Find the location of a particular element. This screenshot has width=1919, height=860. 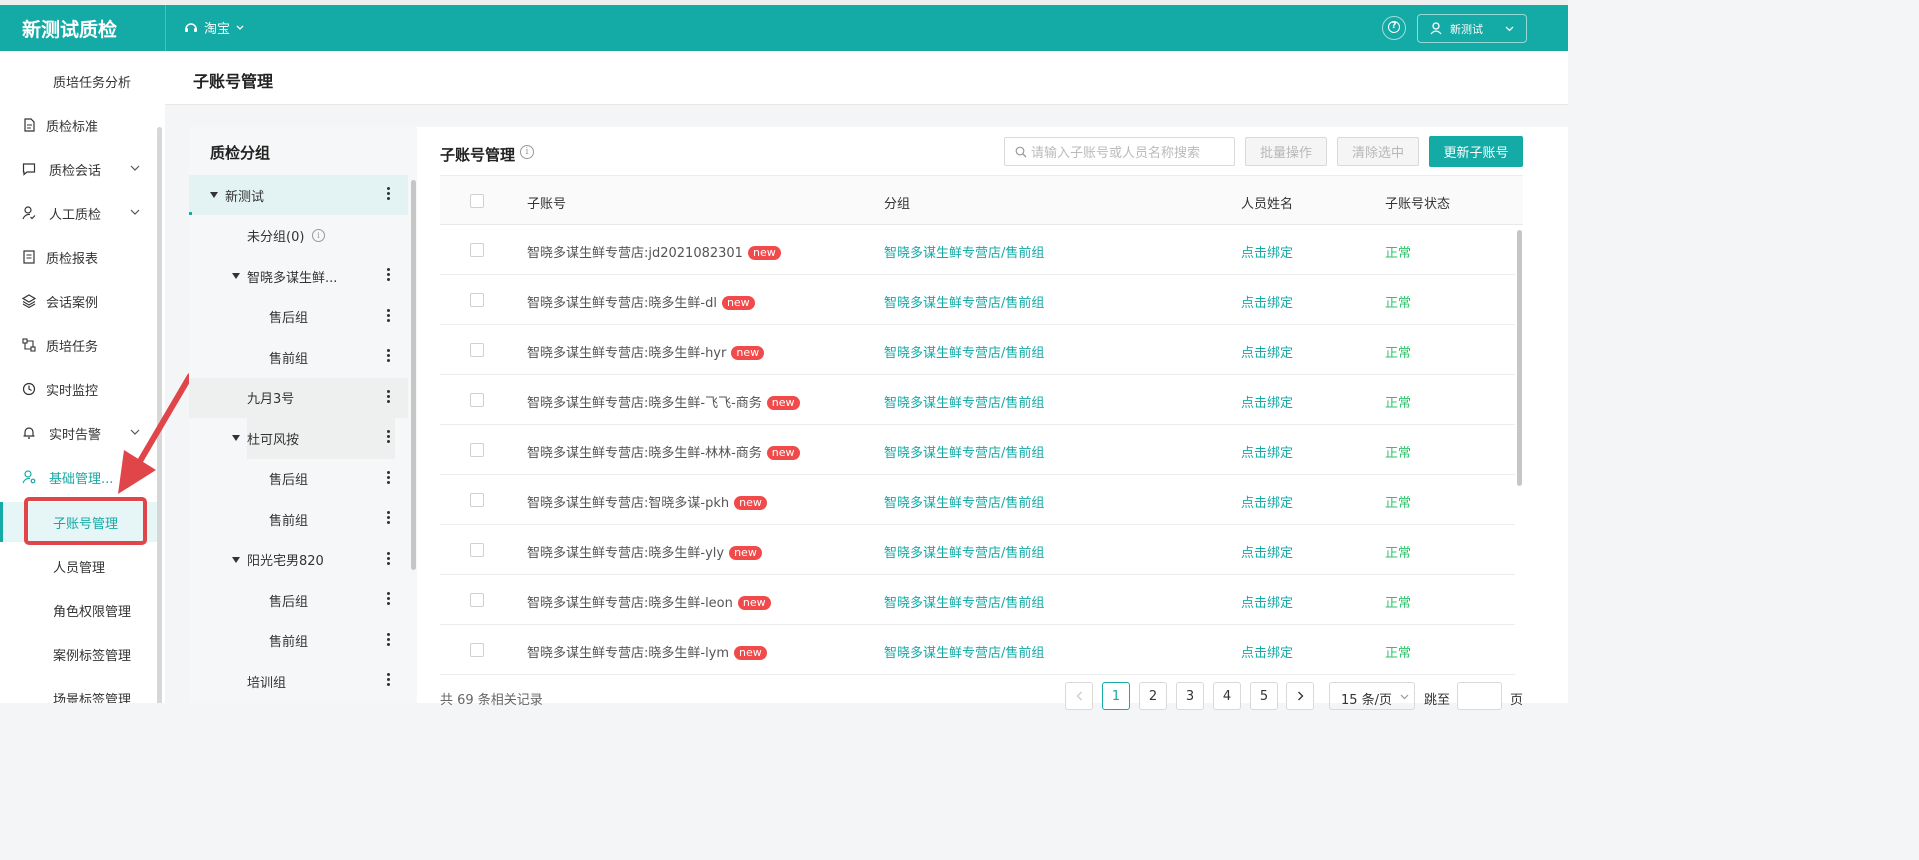

select-all-checkbox is located at coordinates (477, 201).